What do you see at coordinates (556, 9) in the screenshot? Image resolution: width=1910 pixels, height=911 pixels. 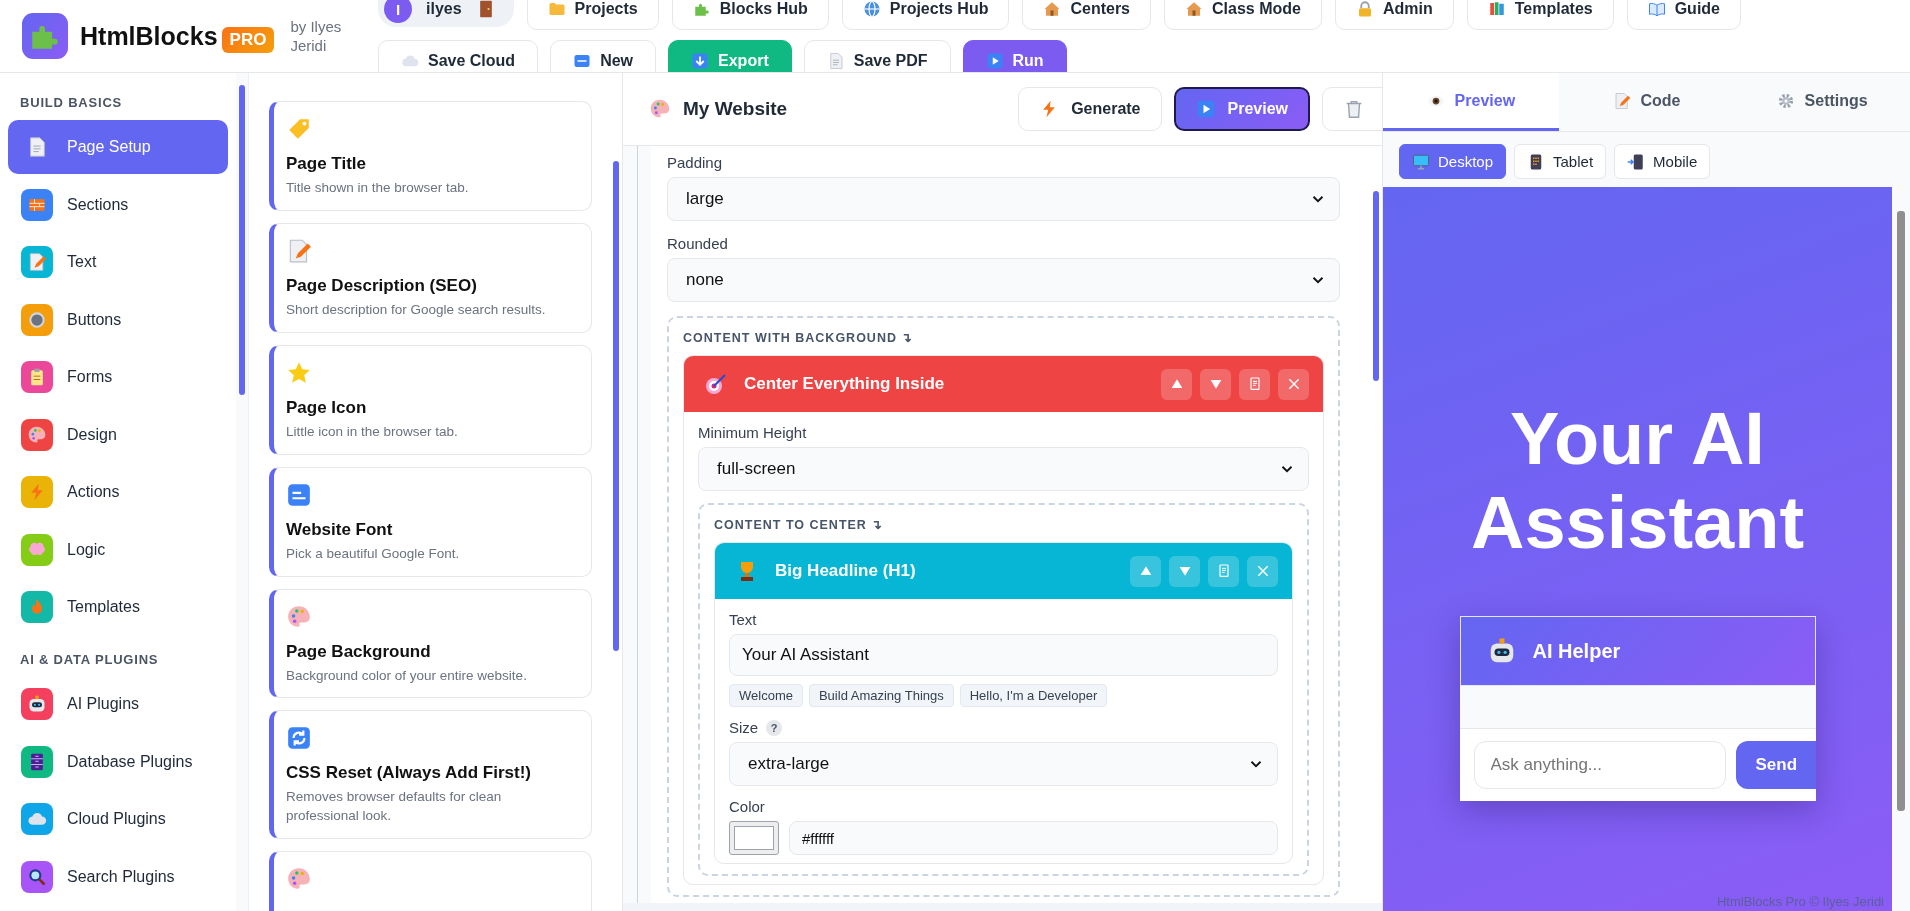 I see `folder-icon` at bounding box center [556, 9].